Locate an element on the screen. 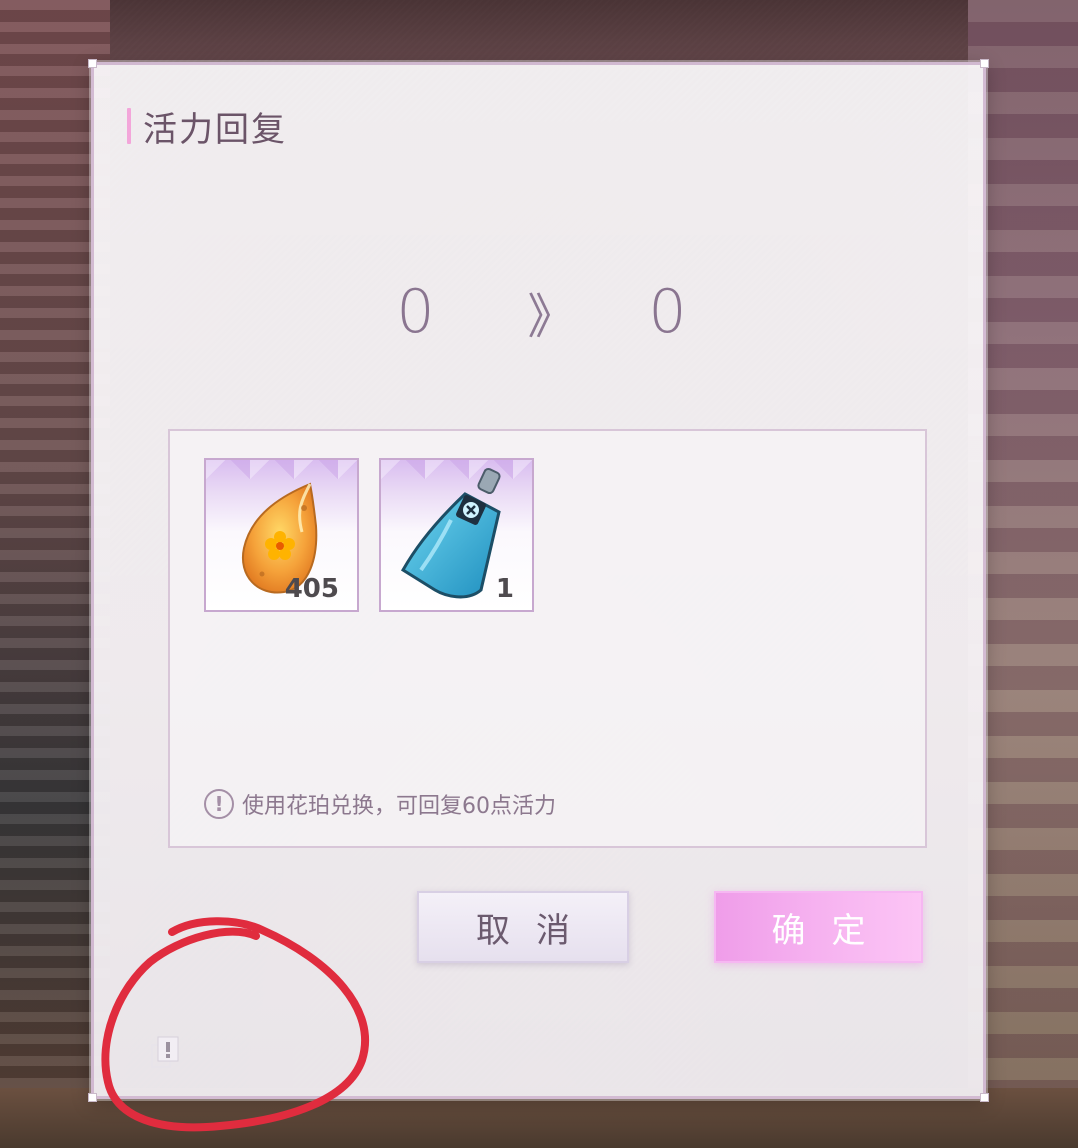 The image size is (1078, 1148). confirm-button: 确定 is located at coordinates (818, 927).